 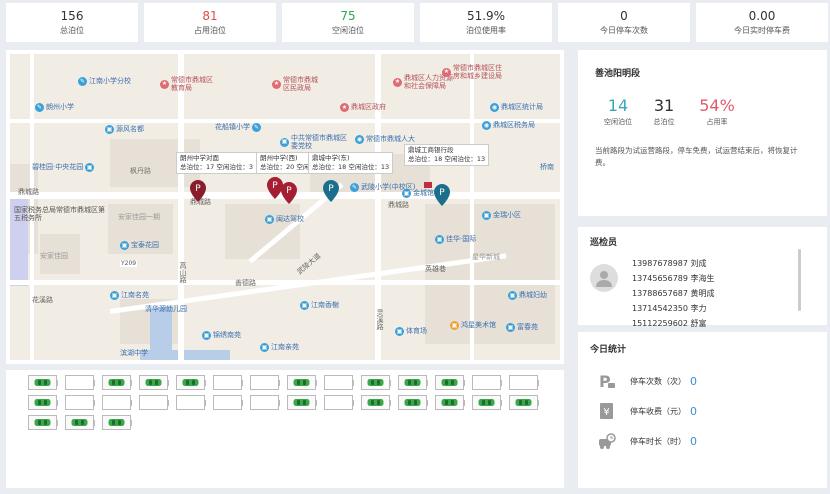 I want to click on map-poi: 清华源幼儿园, so click(x=166, y=309).